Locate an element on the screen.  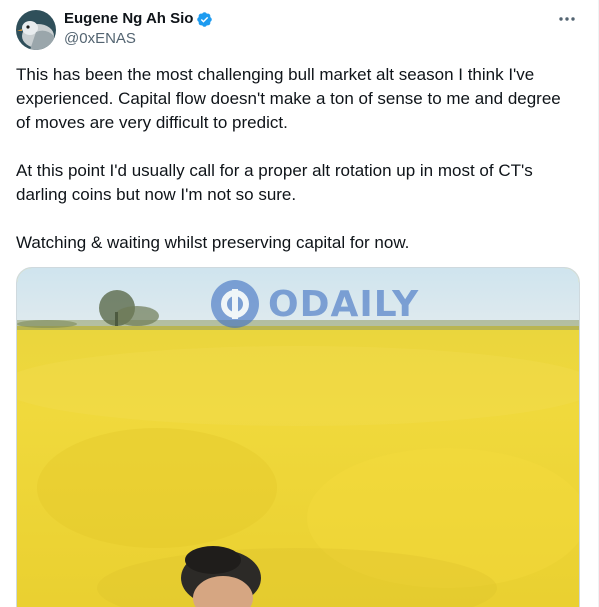
odaily-logo-icon is located at coordinates (235, 304).